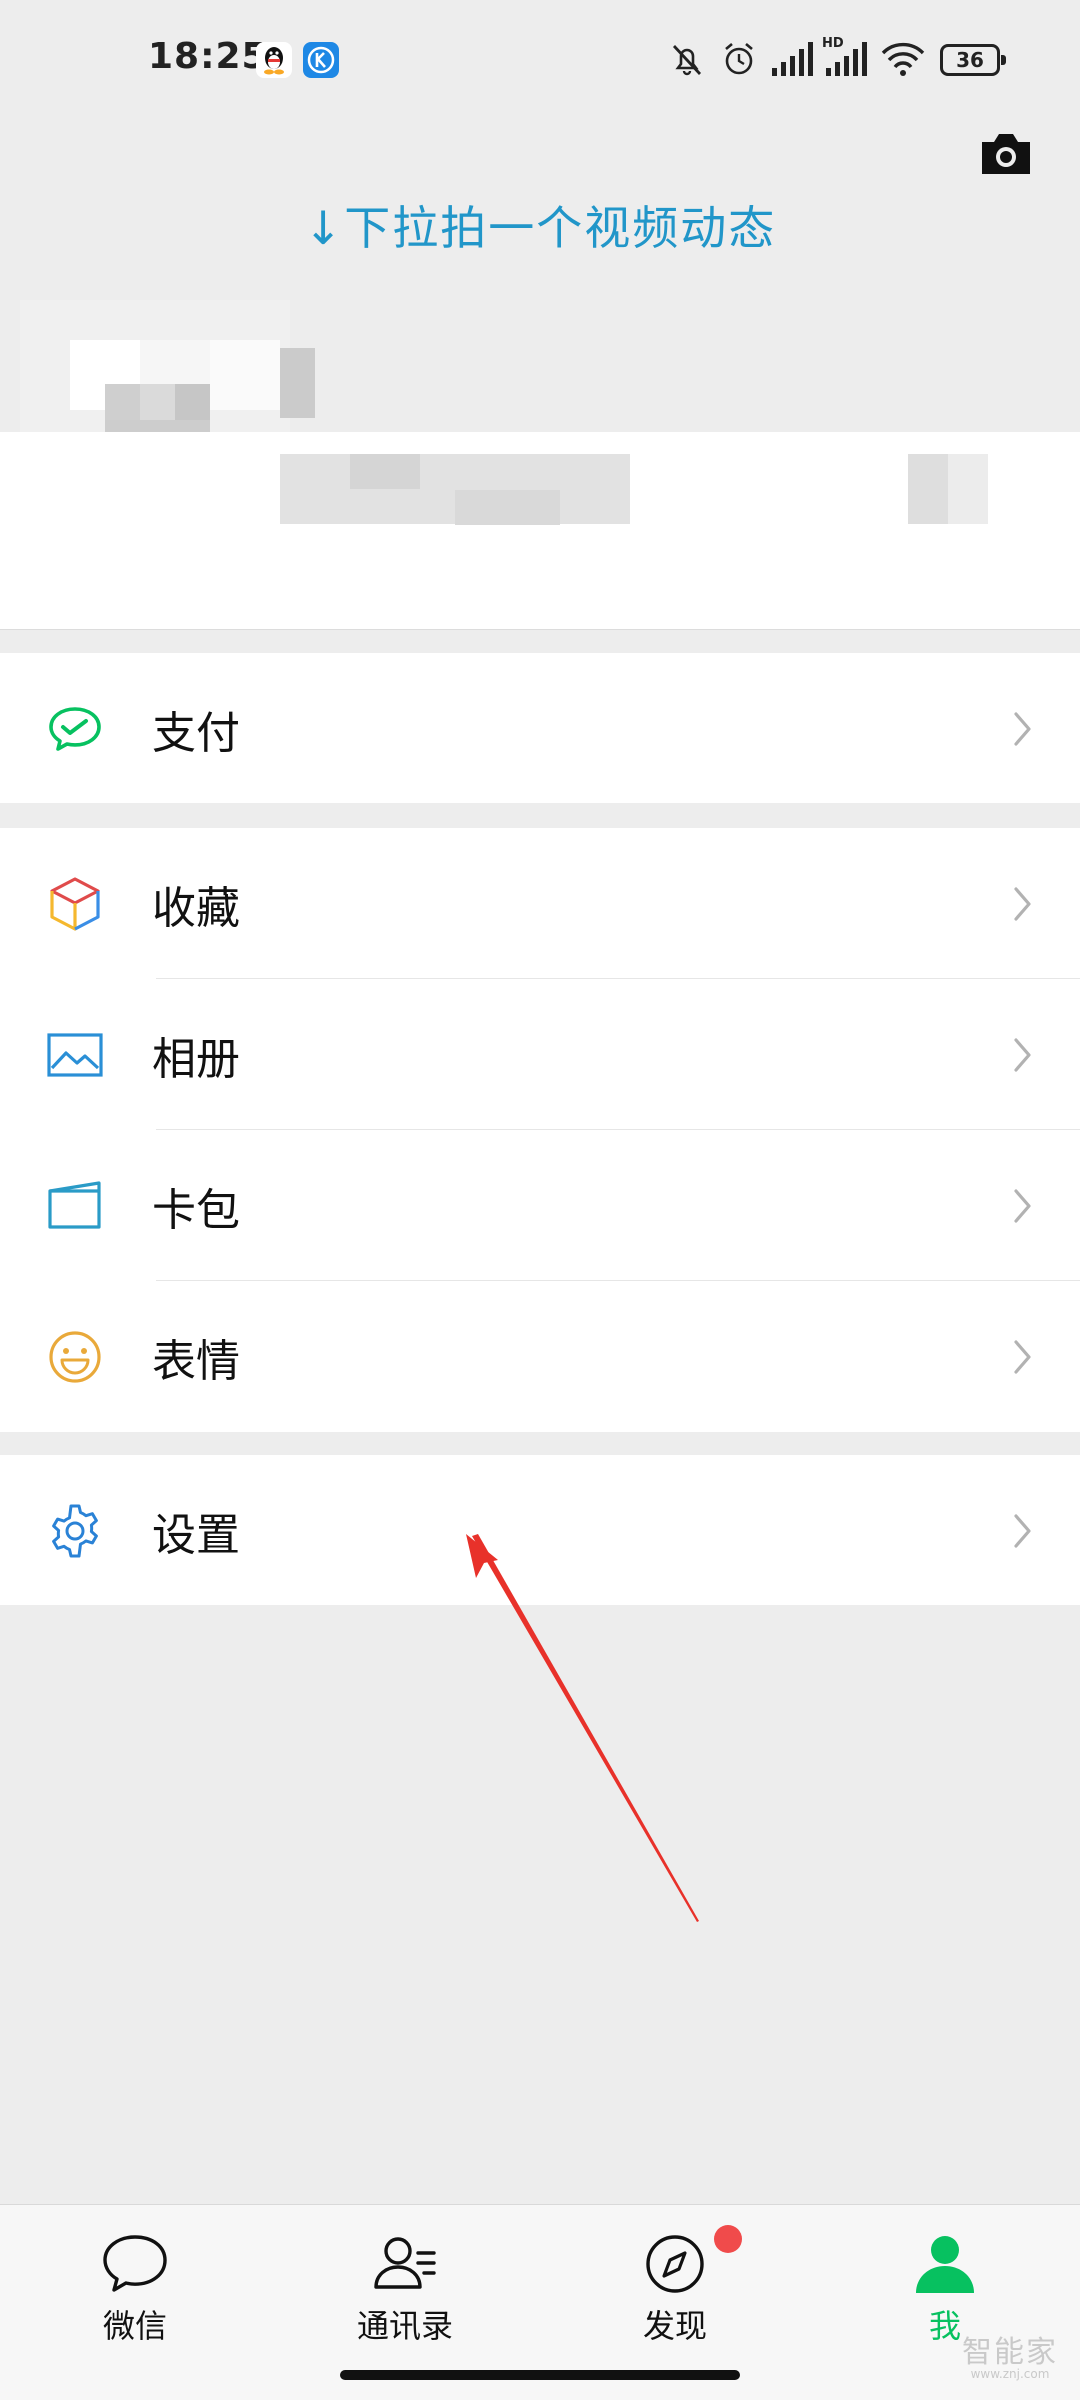 This screenshot has width=1080, height=2400. What do you see at coordinates (792, 59) in the screenshot?
I see `signal-icon` at bounding box center [792, 59].